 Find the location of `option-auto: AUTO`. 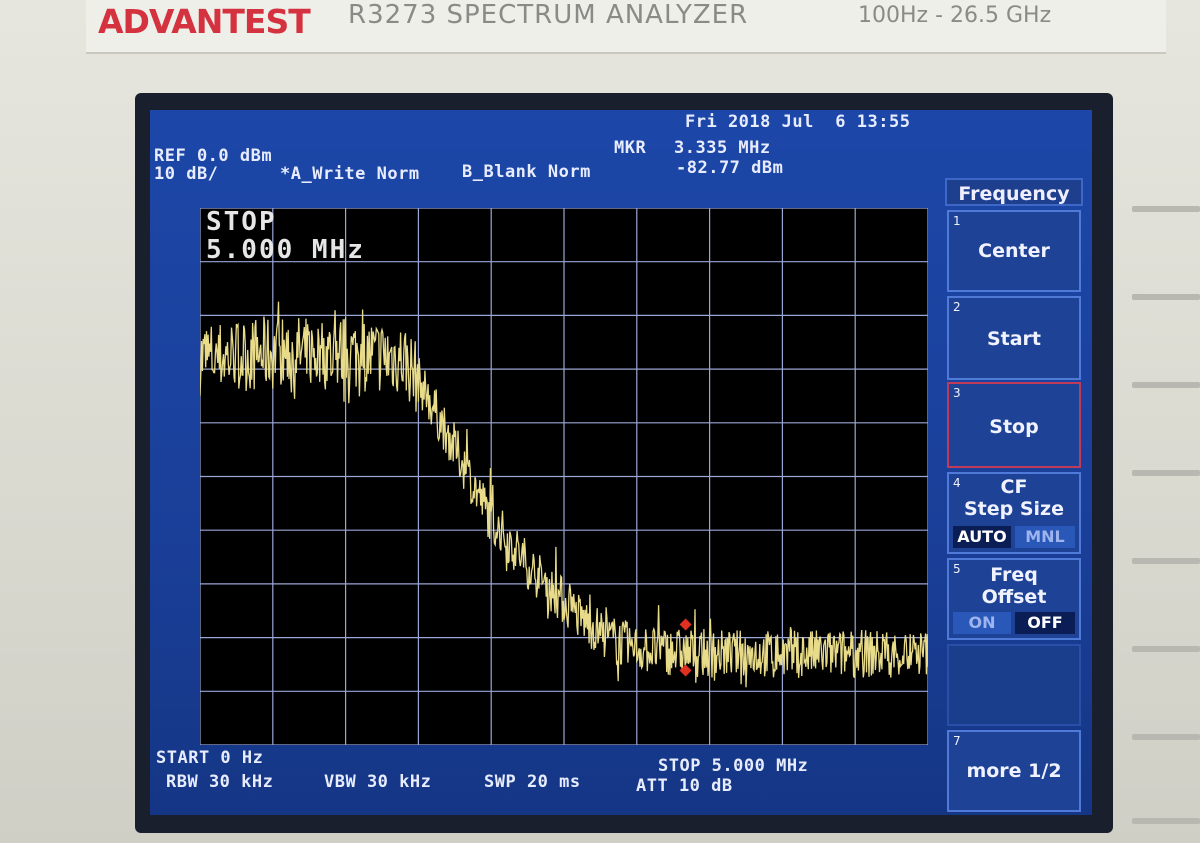

option-auto: AUTO is located at coordinates (982, 537).